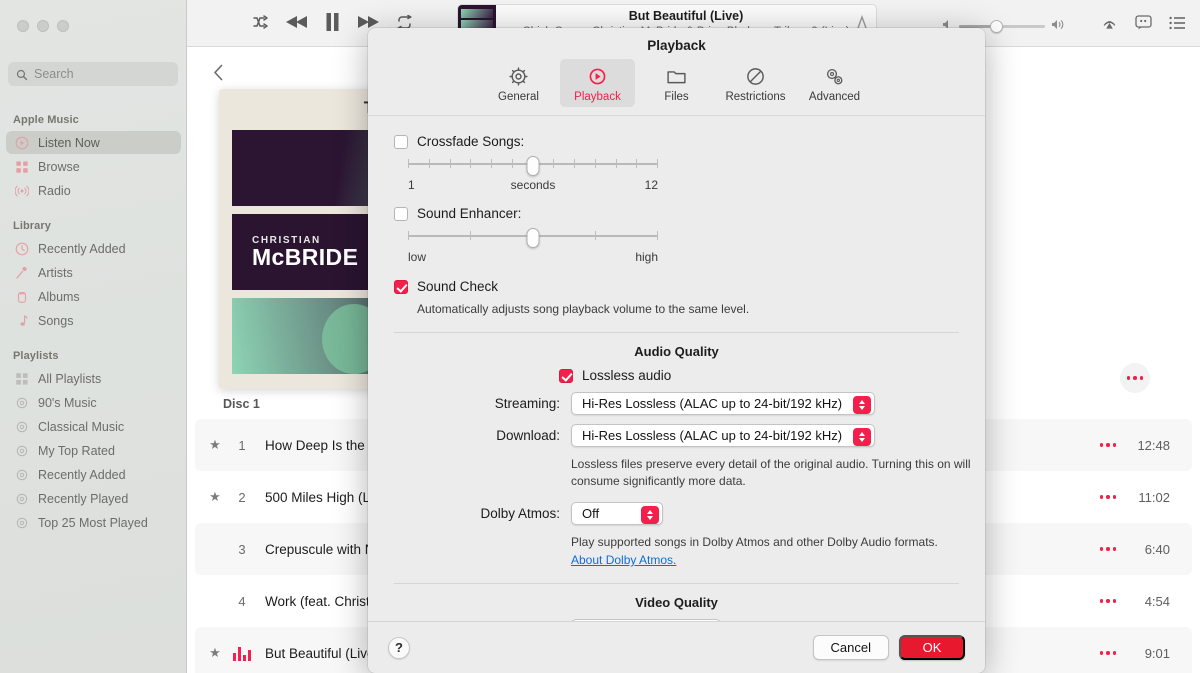  I want to click on sidebar-item-albums: Albums, so click(93, 296).